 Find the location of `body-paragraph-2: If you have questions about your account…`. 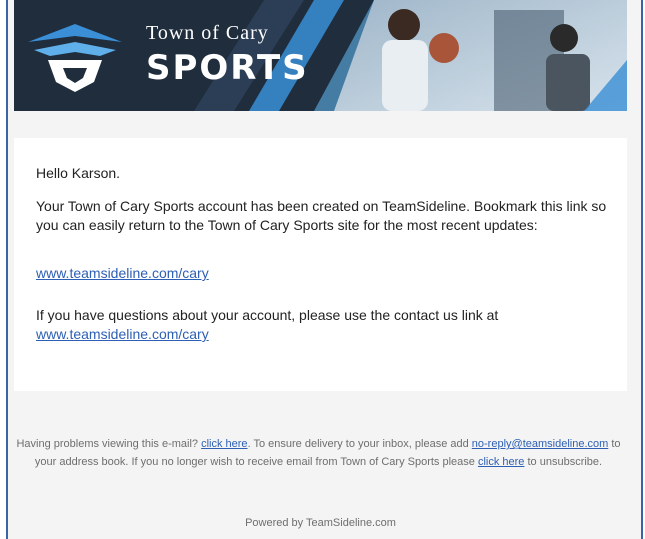

body-paragraph-2: If you have questions about your account… is located at coordinates (326, 325).